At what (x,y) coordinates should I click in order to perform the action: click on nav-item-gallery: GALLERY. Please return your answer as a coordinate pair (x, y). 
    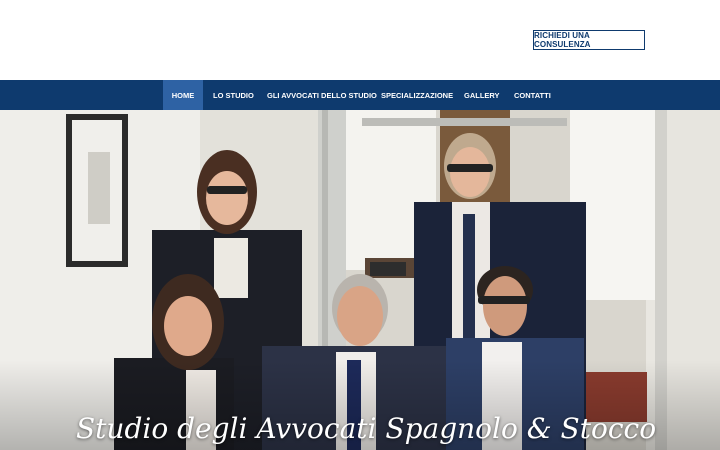
    Looking at the image, I should click on (482, 95).